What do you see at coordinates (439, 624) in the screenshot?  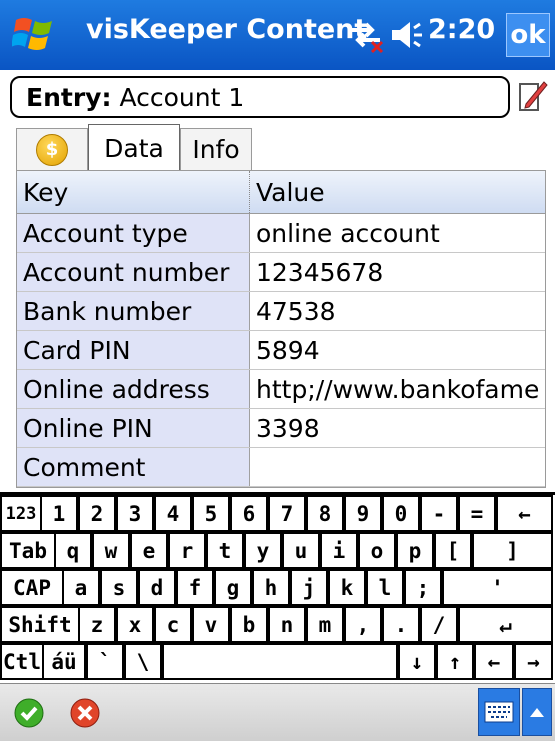 I see `key-slash: /` at bounding box center [439, 624].